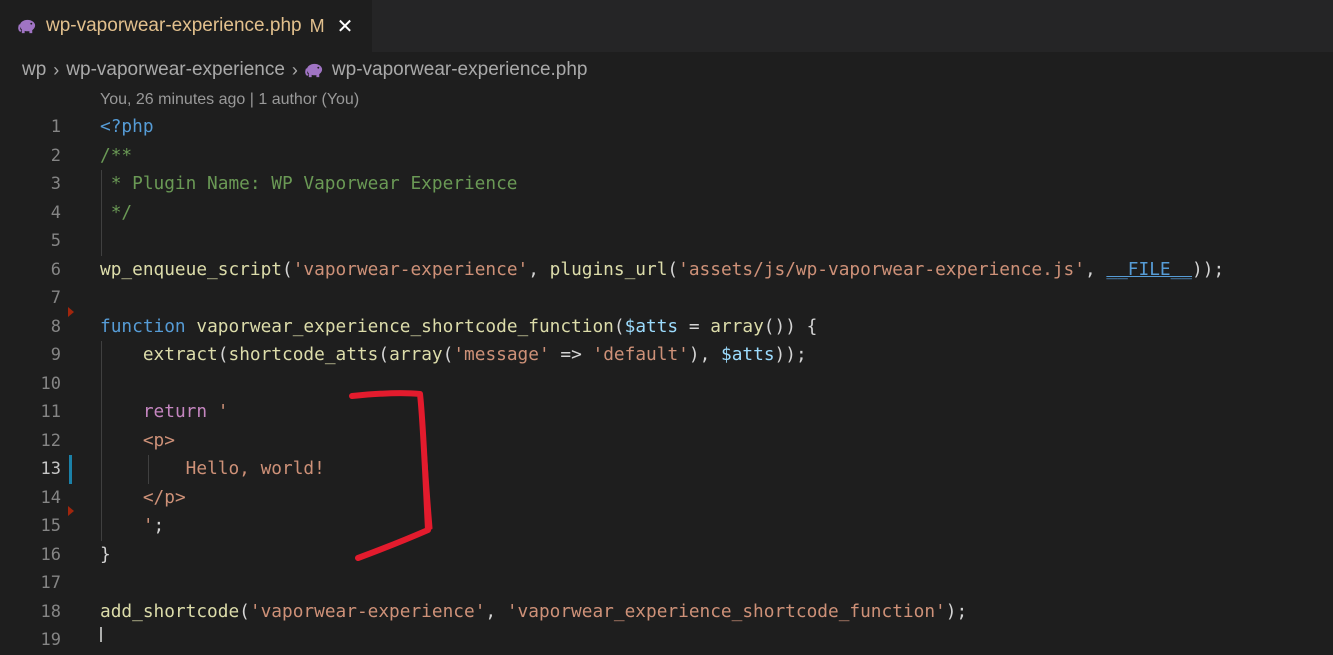  Describe the element at coordinates (105, 554) in the screenshot. I see `punctuation: }` at that location.